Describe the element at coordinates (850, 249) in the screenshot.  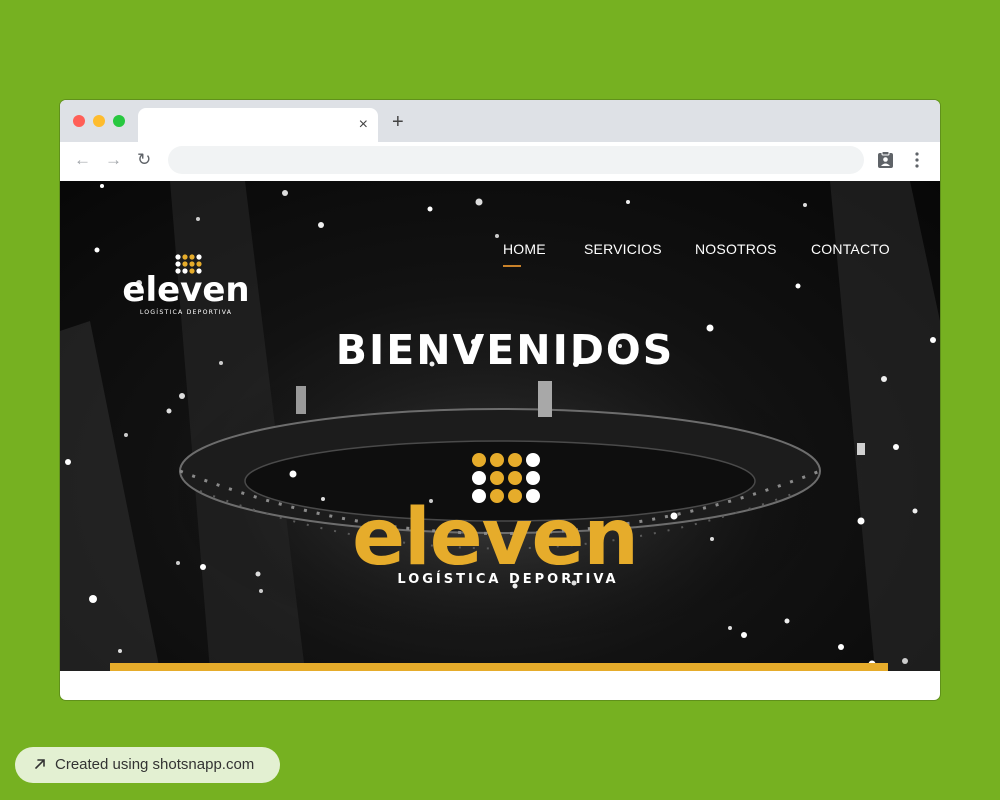
I see `nav-contacto: CONTACTO` at that location.